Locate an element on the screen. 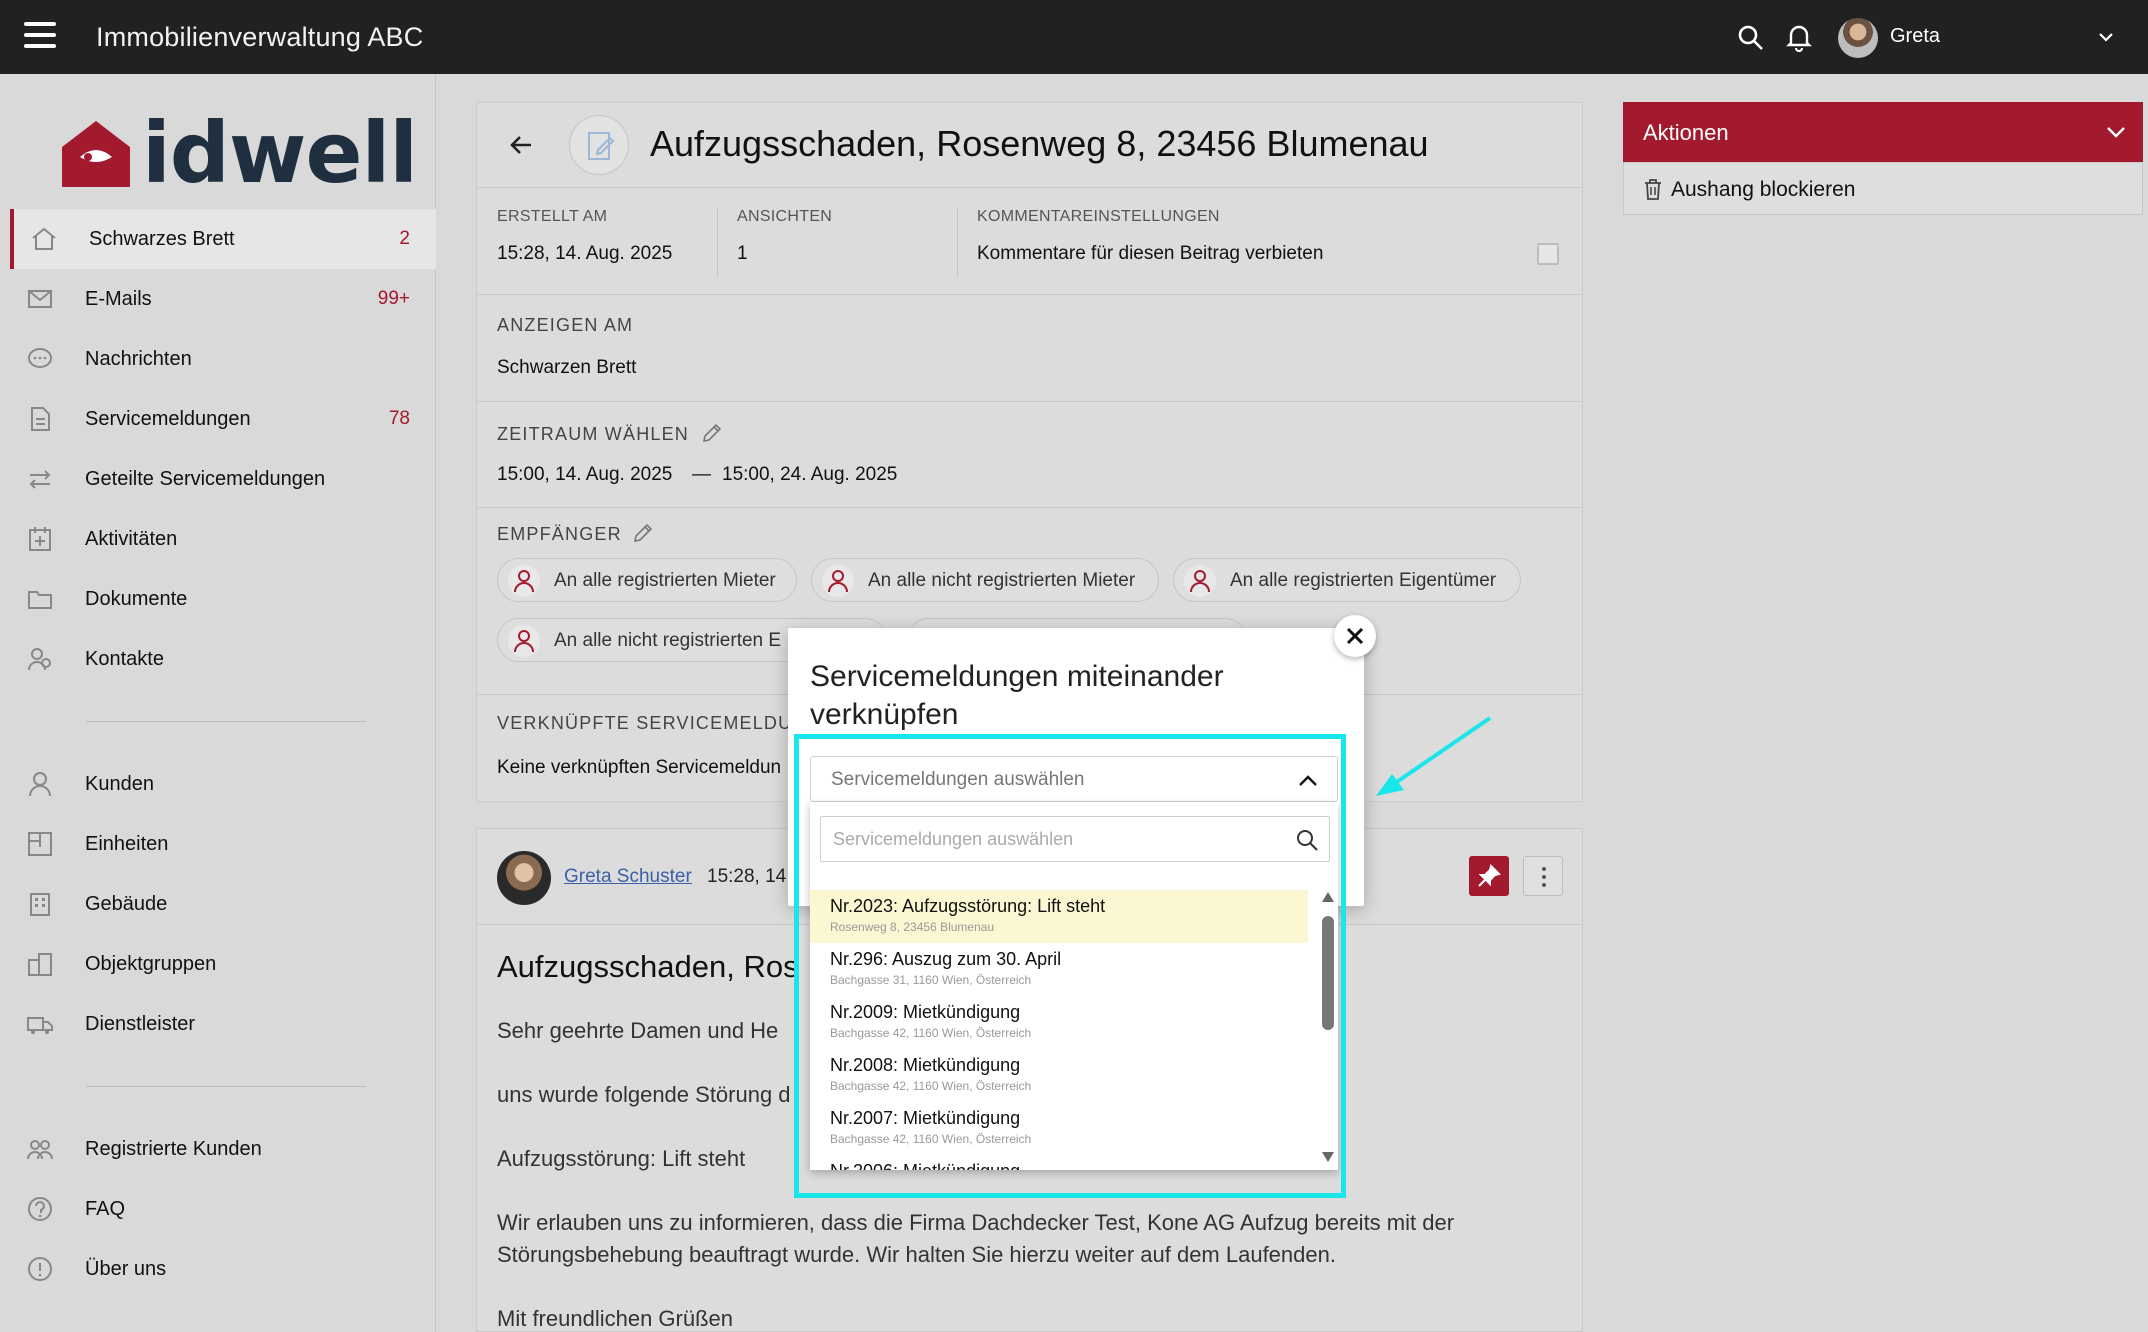 The image size is (2148, 1332). bell-icon is located at coordinates (1799, 37).